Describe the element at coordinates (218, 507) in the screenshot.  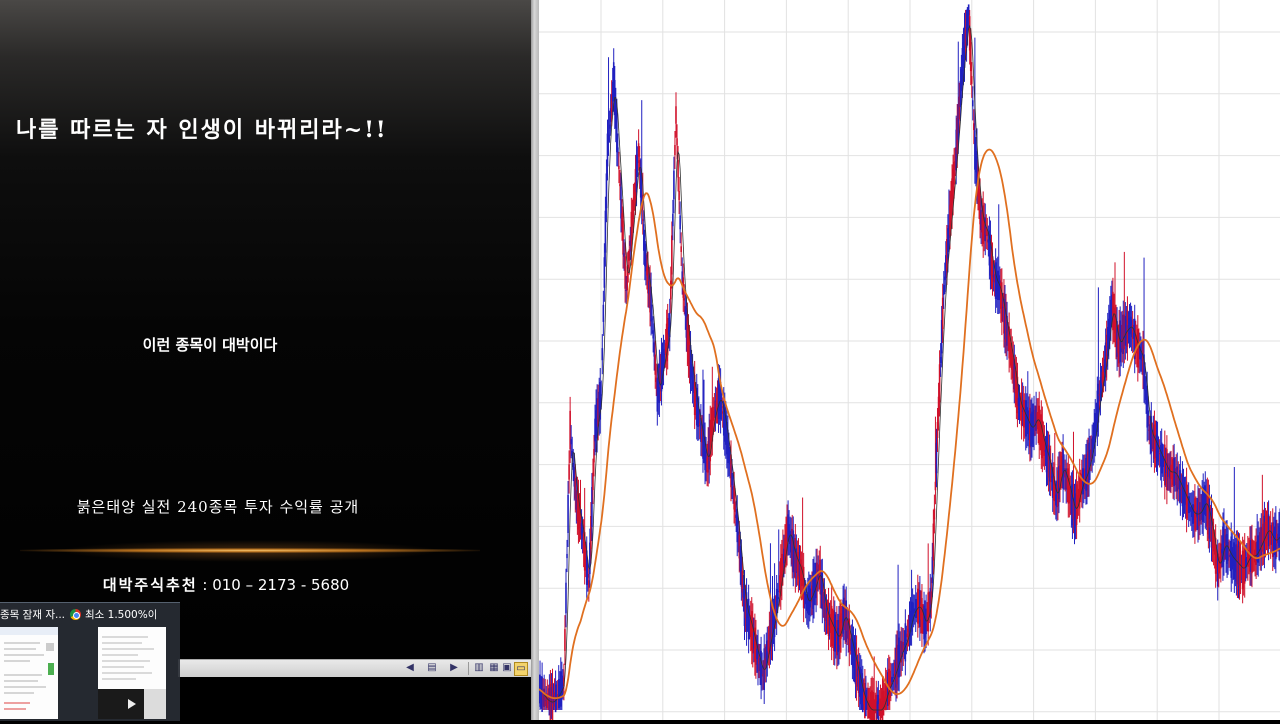
I see `slide-caption: 붉은태양 실전 240종목 투자 수익률 공개` at that location.